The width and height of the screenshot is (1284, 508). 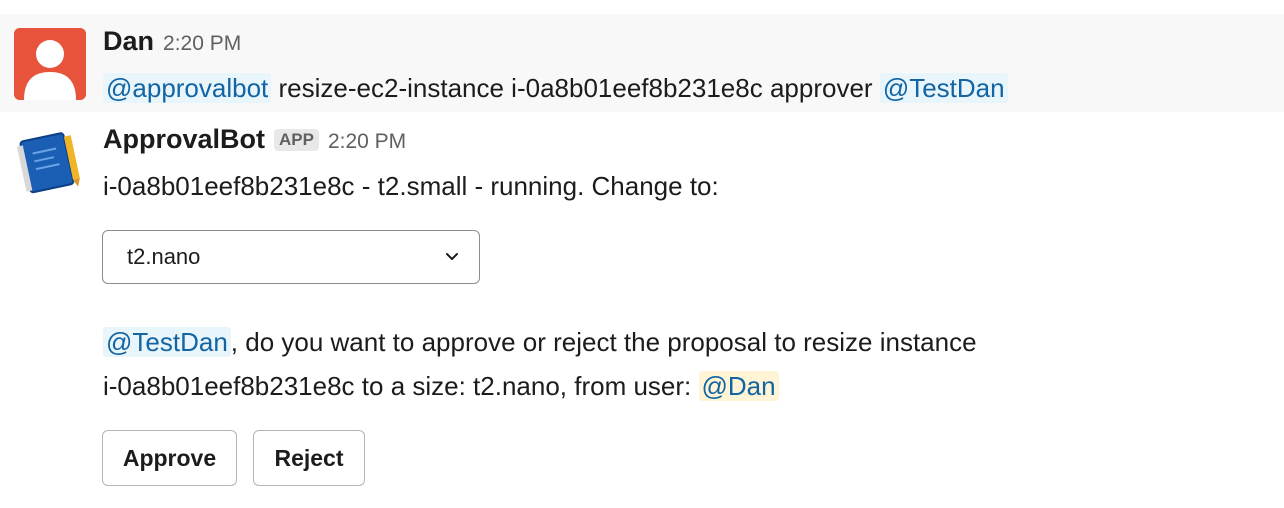 What do you see at coordinates (128, 41) in the screenshot?
I see `sender-name: Dan` at bounding box center [128, 41].